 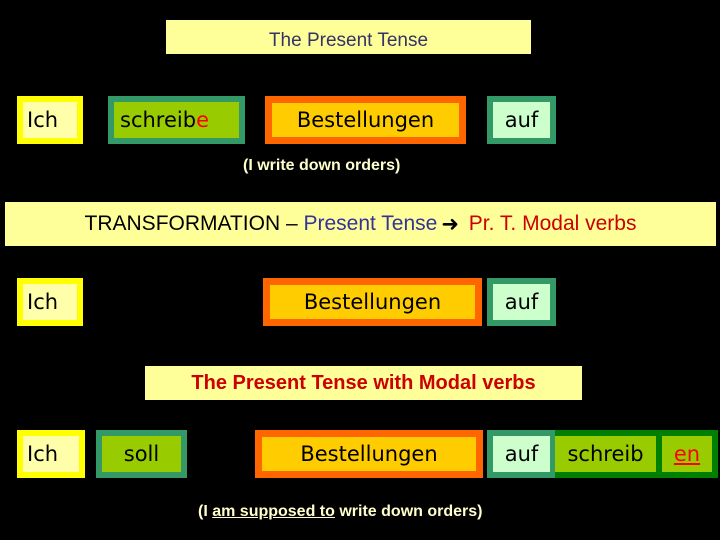 I want to click on row3-modal-box: soll, so click(x=141, y=454).